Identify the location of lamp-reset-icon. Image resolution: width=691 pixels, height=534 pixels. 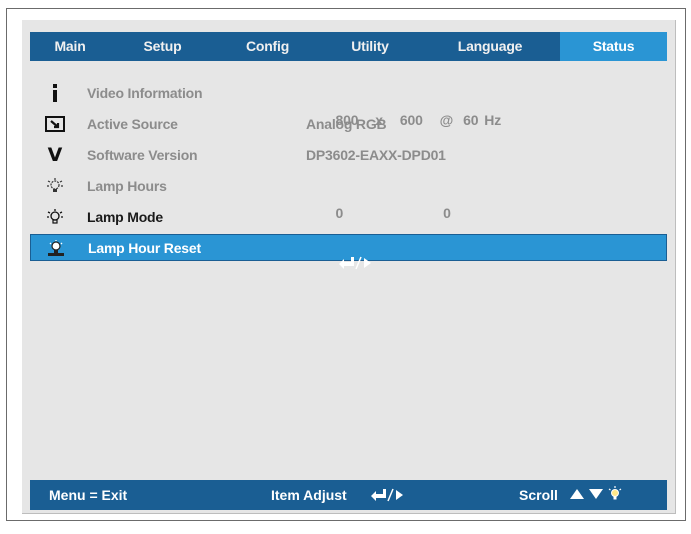
(56, 248).